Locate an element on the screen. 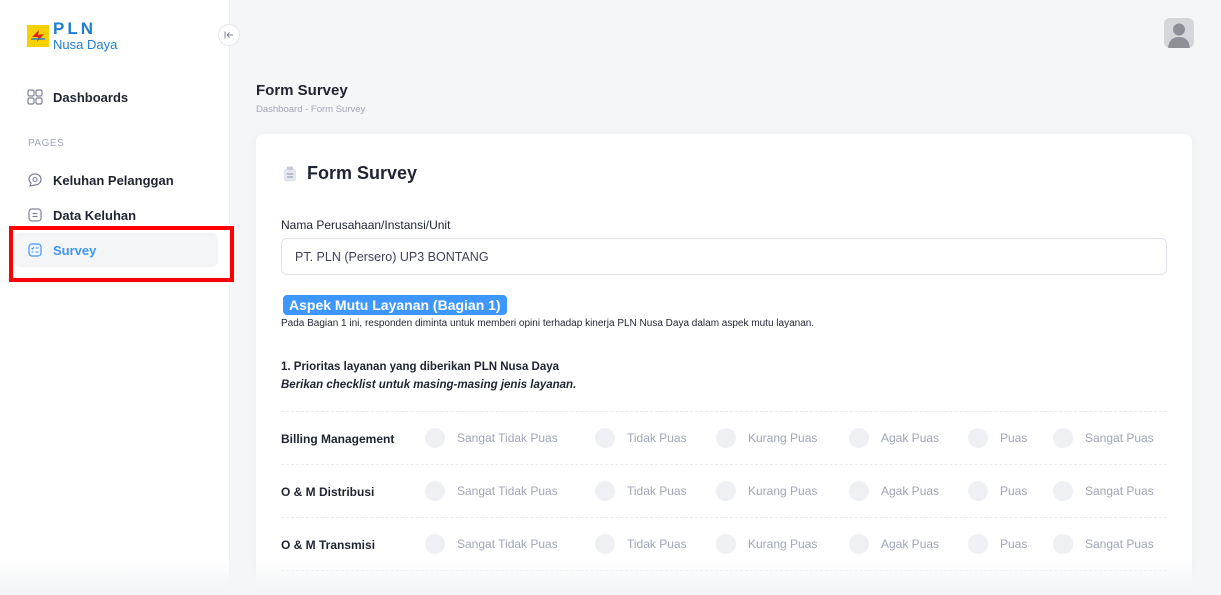 The width and height of the screenshot is (1221, 595). highlight-box is located at coordinates (121, 254).